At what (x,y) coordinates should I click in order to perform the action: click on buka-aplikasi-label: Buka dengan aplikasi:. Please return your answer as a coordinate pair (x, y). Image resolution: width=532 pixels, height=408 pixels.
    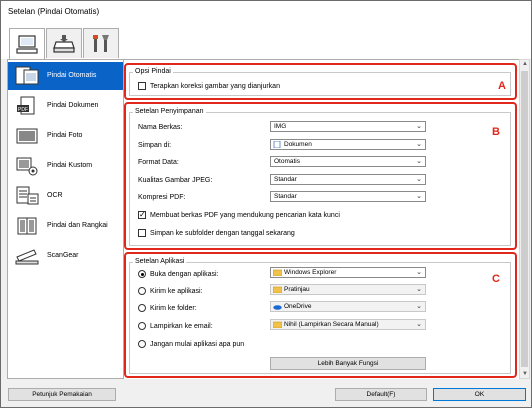
    Looking at the image, I should click on (184, 274).